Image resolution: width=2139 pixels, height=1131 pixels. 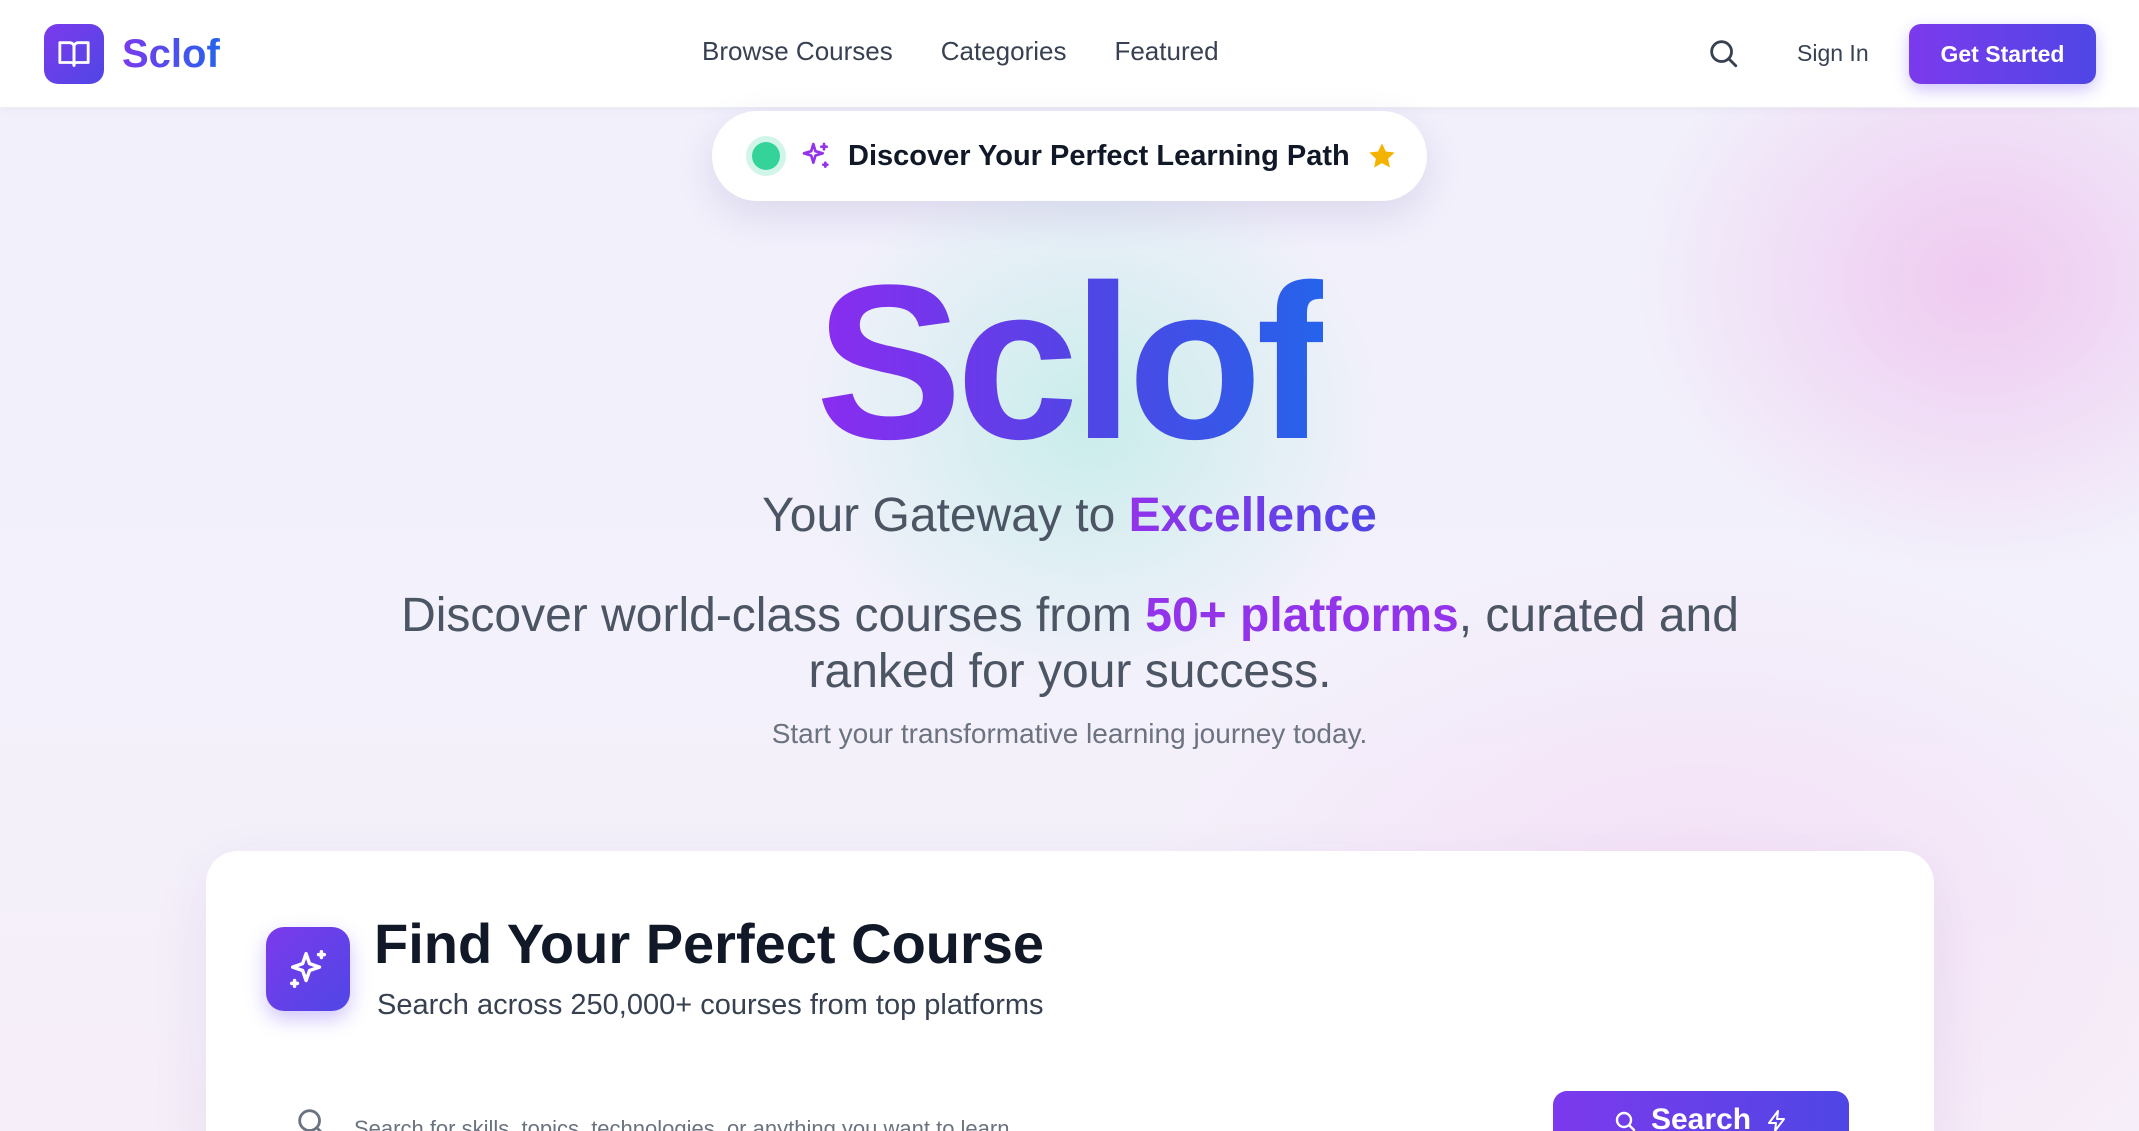 What do you see at coordinates (945, 515) in the screenshot?
I see `tagline-prefix: Your Gateway to` at bounding box center [945, 515].